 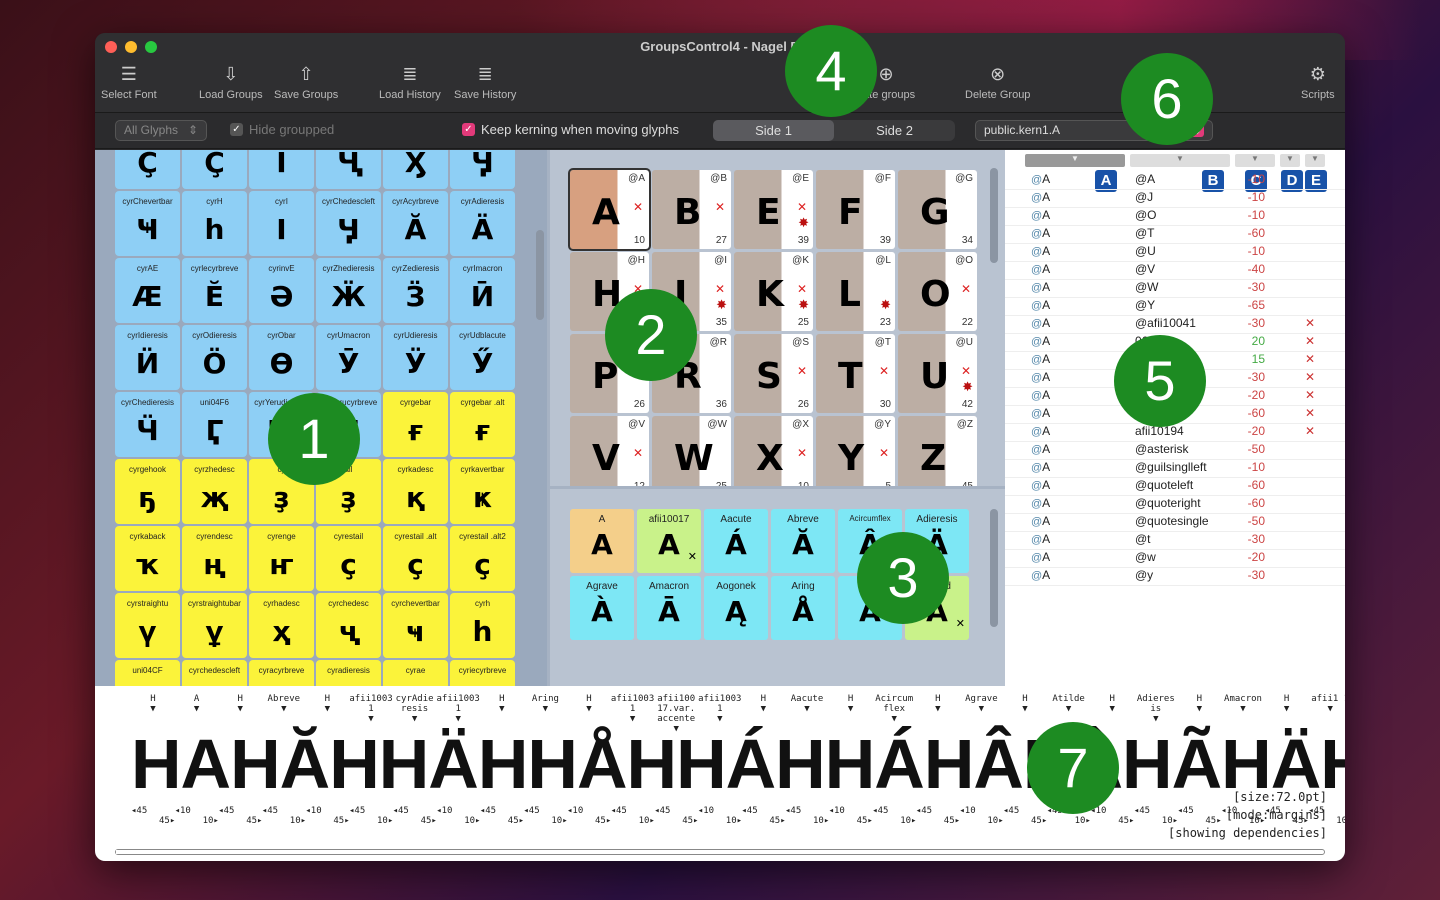 I want to click on glyph-cell: cyrH һ, so click(x=214, y=223).